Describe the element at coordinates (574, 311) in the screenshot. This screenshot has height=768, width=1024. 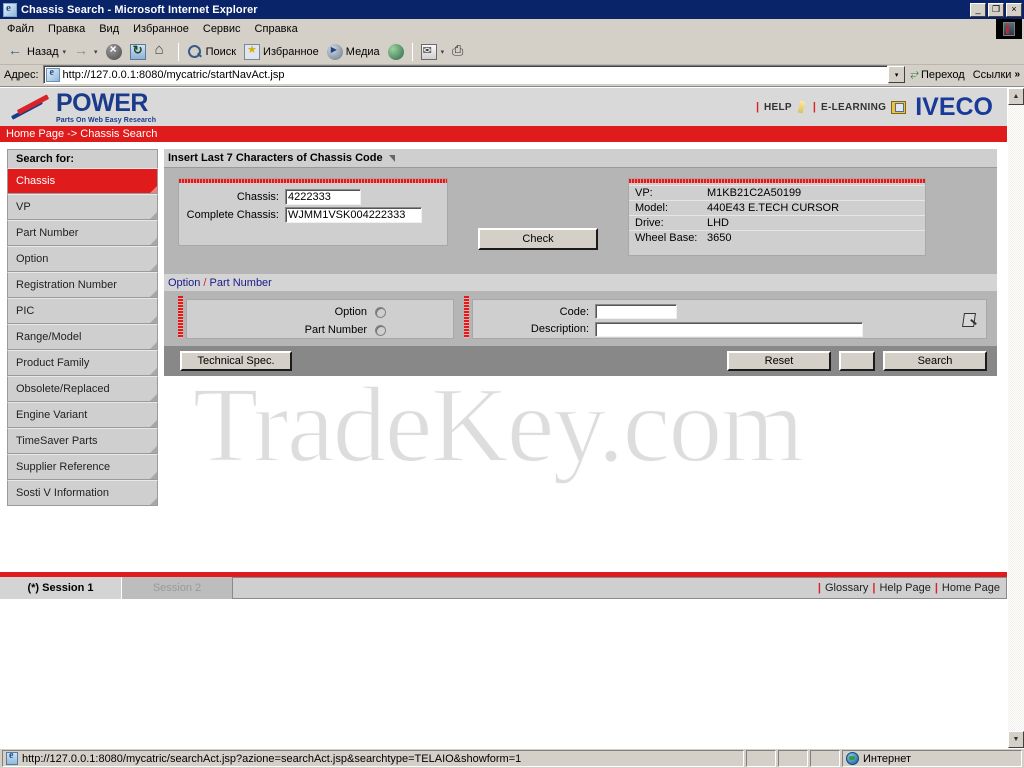
I see `code-label: Code:` at that location.